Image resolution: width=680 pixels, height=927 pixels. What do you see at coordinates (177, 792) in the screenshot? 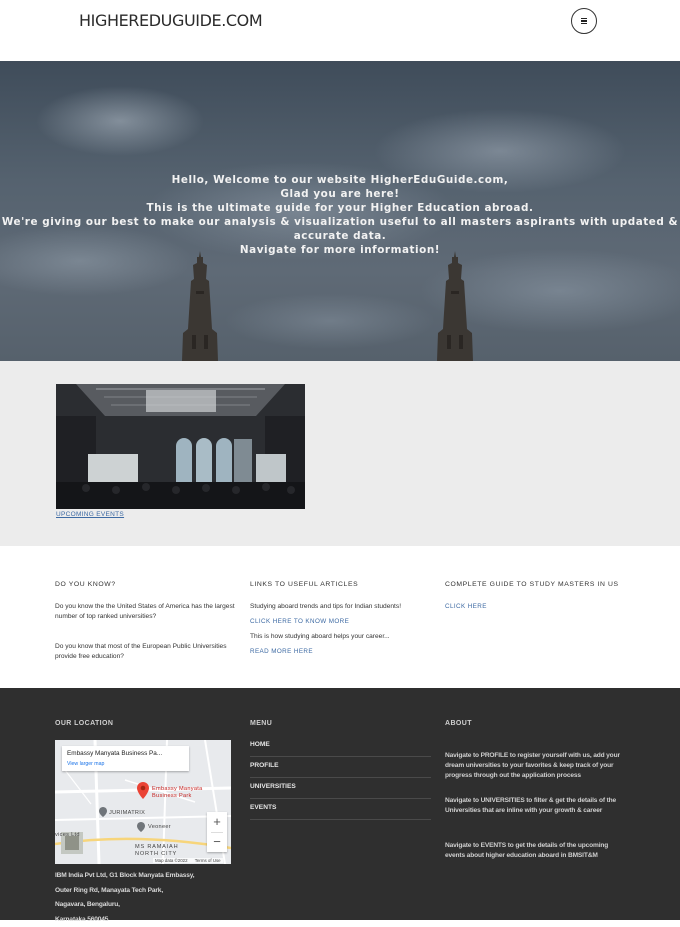
I see `map-pin-label: Embassy Manyata Business Park` at bounding box center [177, 792].